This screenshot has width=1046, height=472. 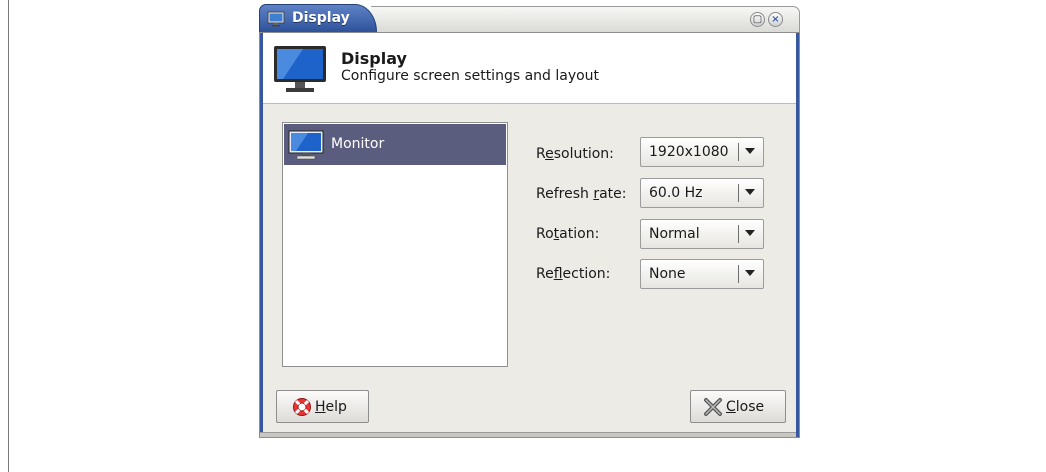 I want to click on refresh-rate-label: Refresh rate:, so click(x=581, y=194).